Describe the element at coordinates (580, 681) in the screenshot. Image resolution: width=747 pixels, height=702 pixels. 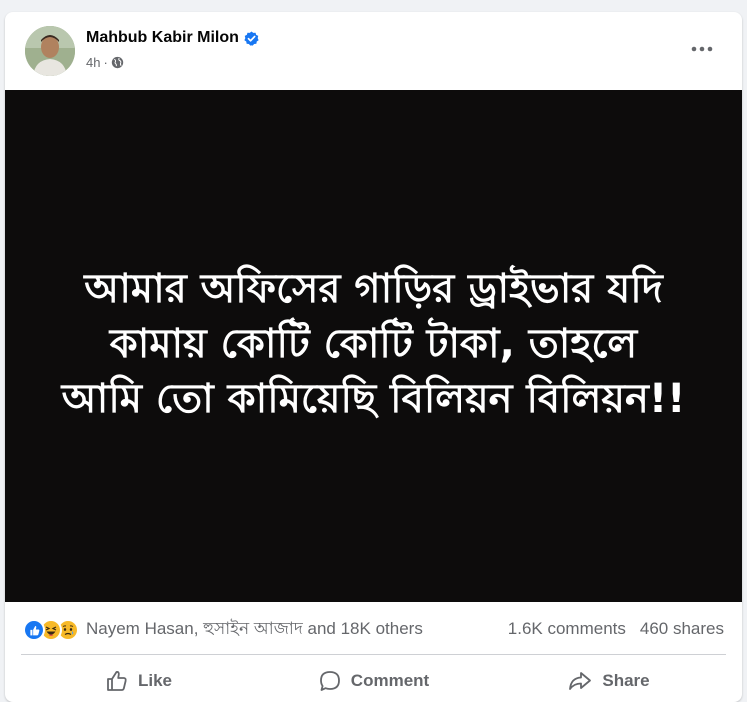
I see `share-icon` at that location.